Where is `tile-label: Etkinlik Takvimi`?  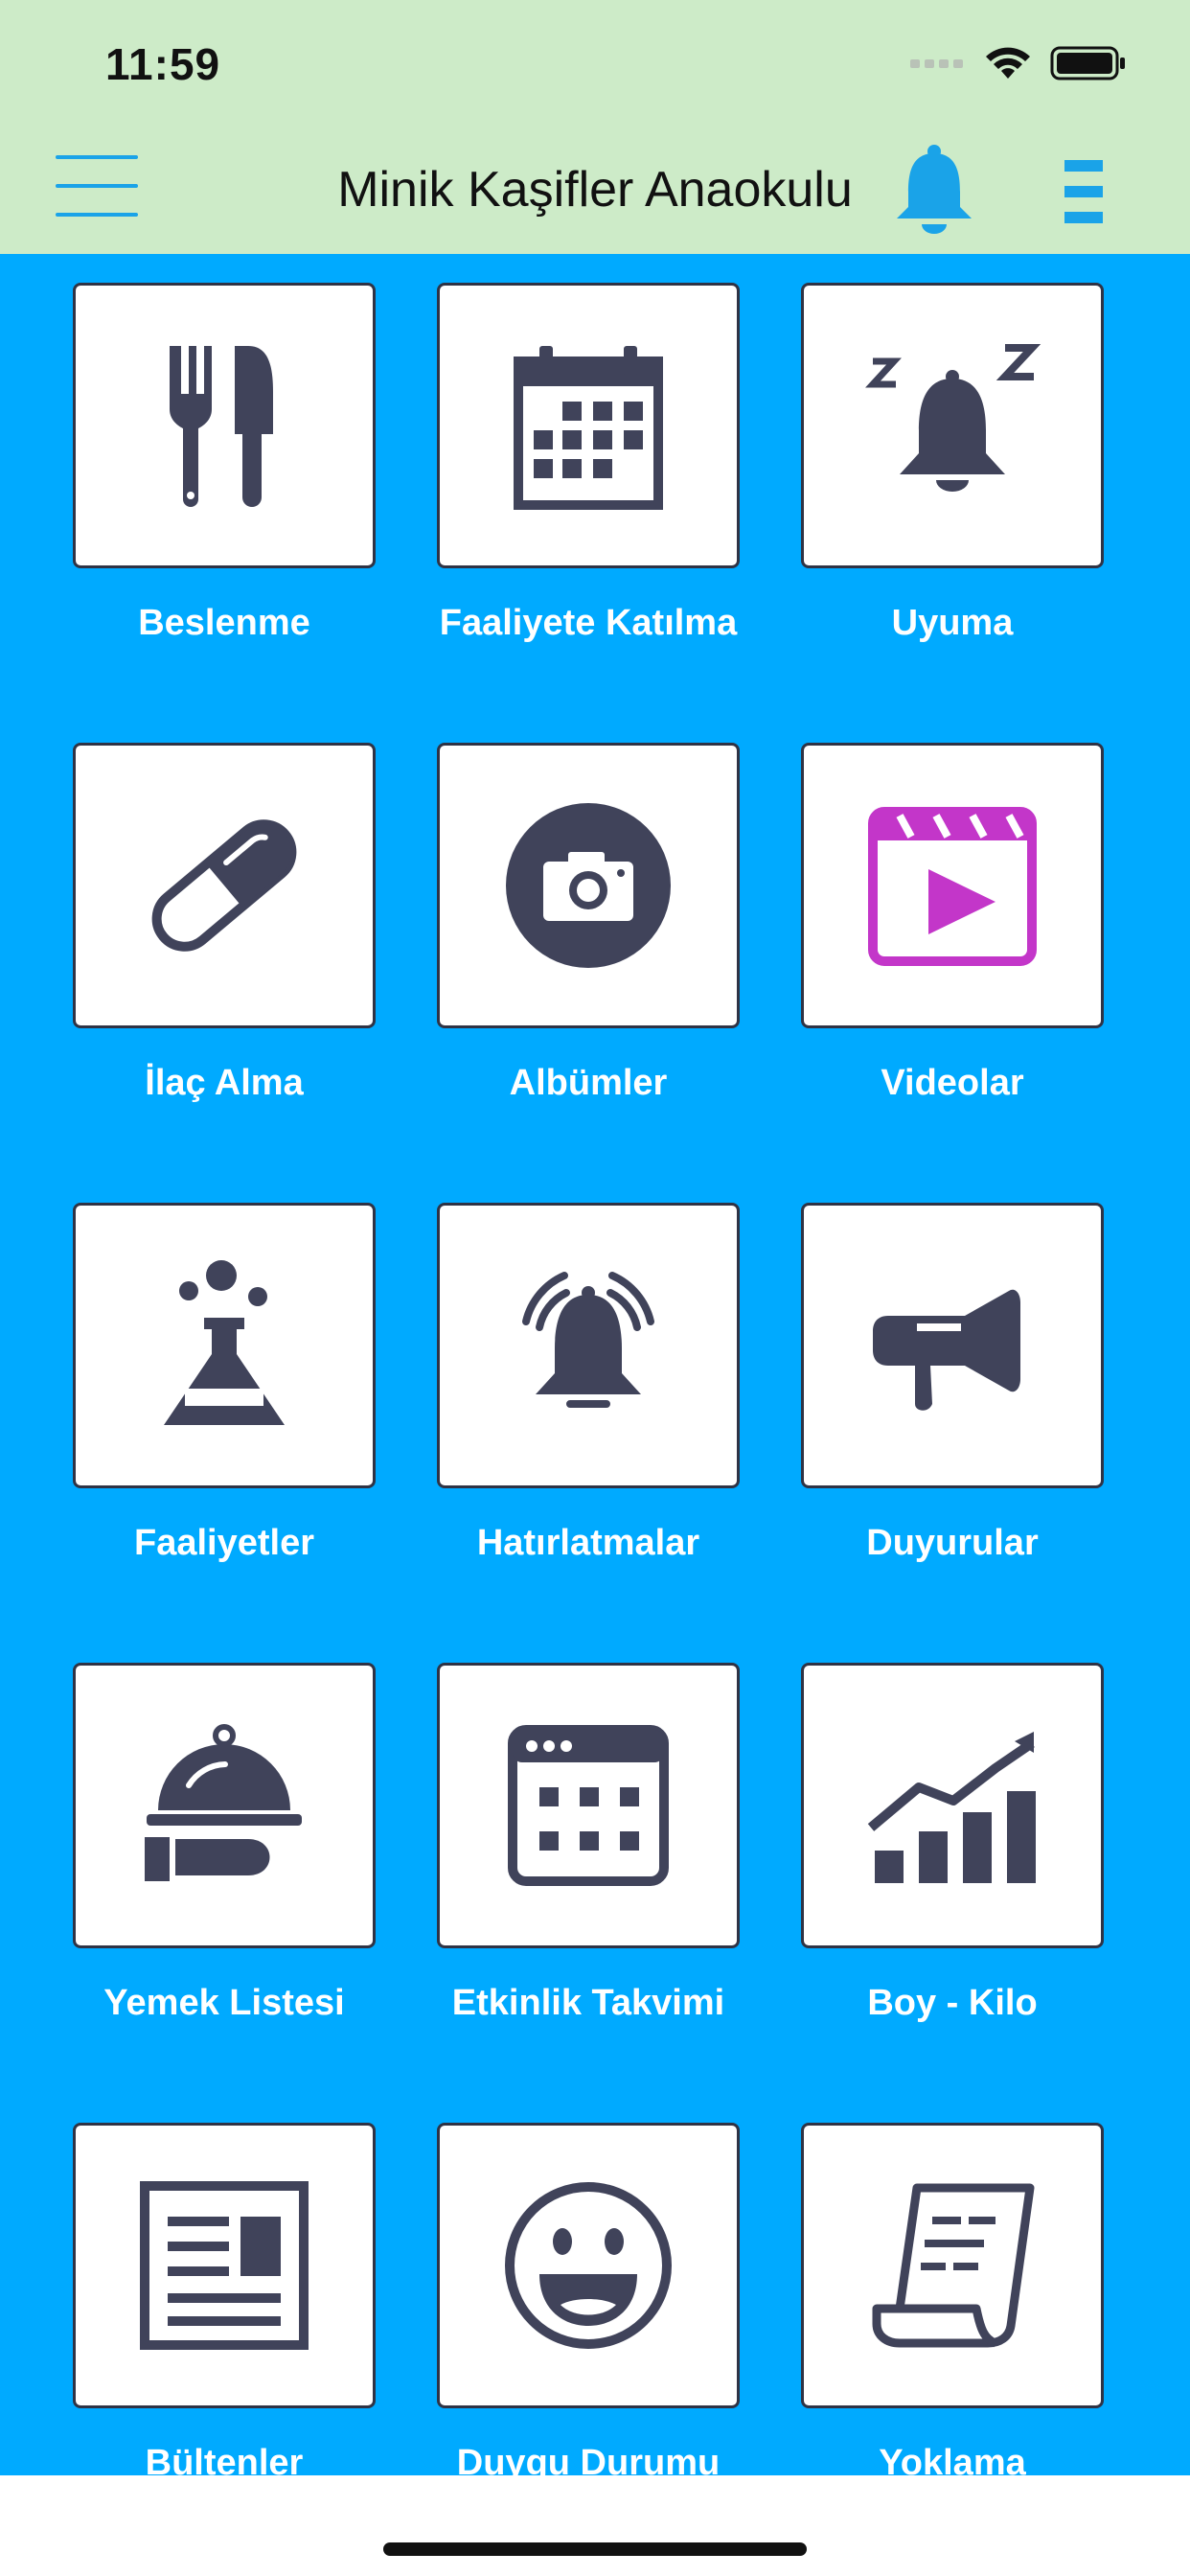 tile-label: Etkinlik Takvimi is located at coordinates (588, 2003).